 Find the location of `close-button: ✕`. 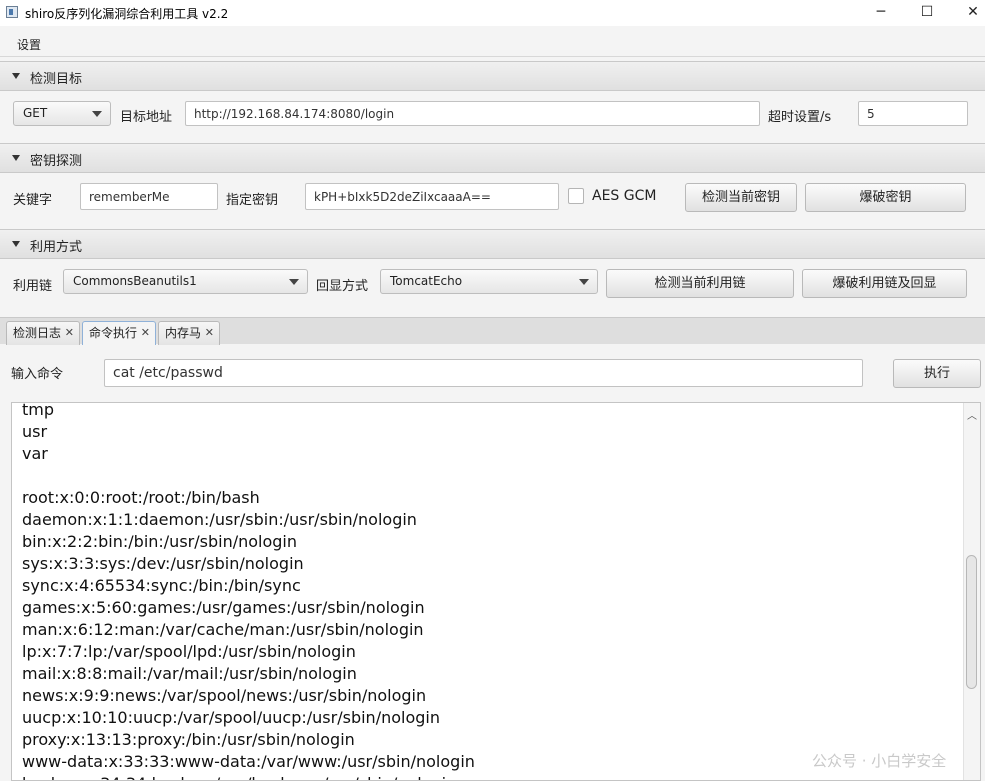

close-button: ✕ is located at coordinates (967, 13).